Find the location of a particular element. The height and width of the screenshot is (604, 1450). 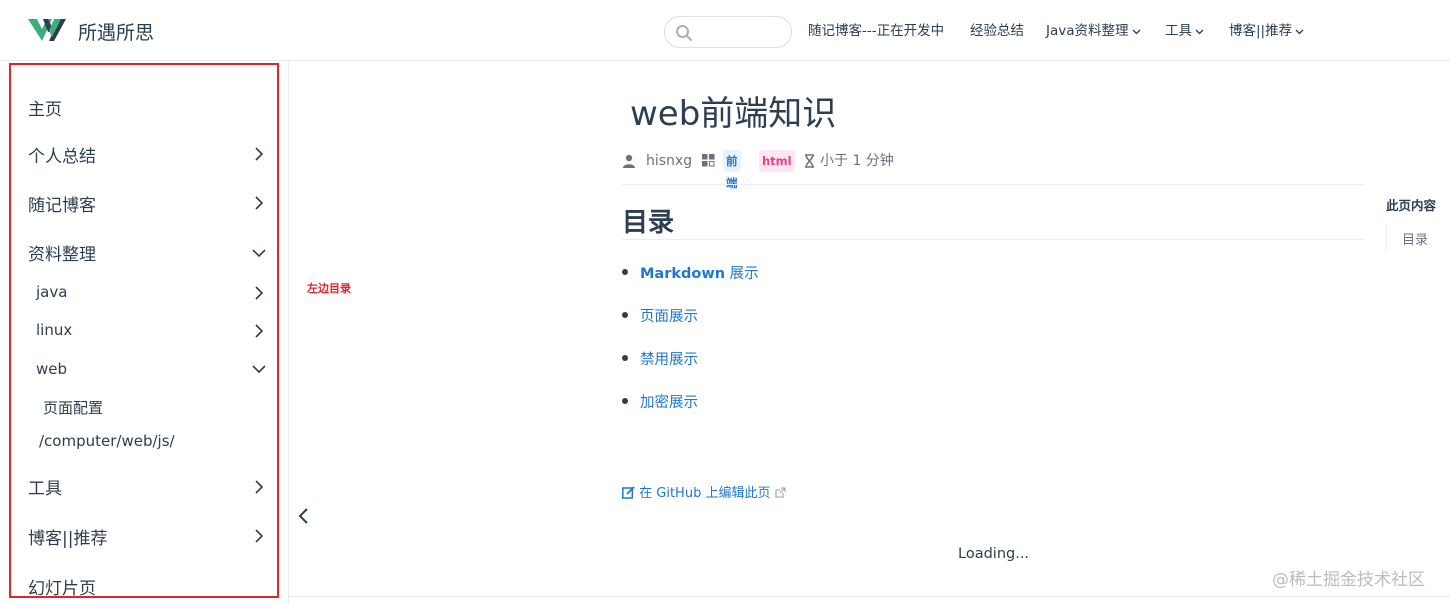

toc-link: 禁用展示 is located at coordinates (669, 360).